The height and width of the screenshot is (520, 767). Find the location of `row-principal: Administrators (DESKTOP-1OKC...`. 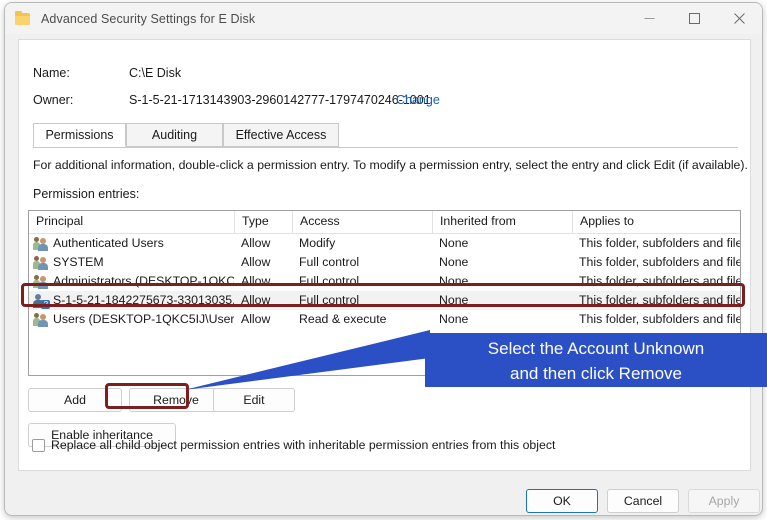

row-principal: Administrators (DESKTOP-1OKC... is located at coordinates (131, 281).